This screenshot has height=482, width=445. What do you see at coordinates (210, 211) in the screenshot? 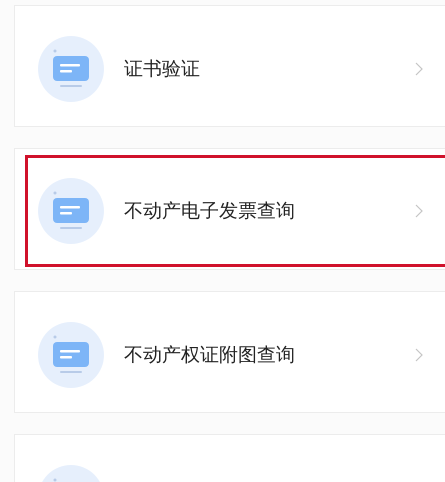
I see `menu-label: 不动产电子发票查询` at bounding box center [210, 211].